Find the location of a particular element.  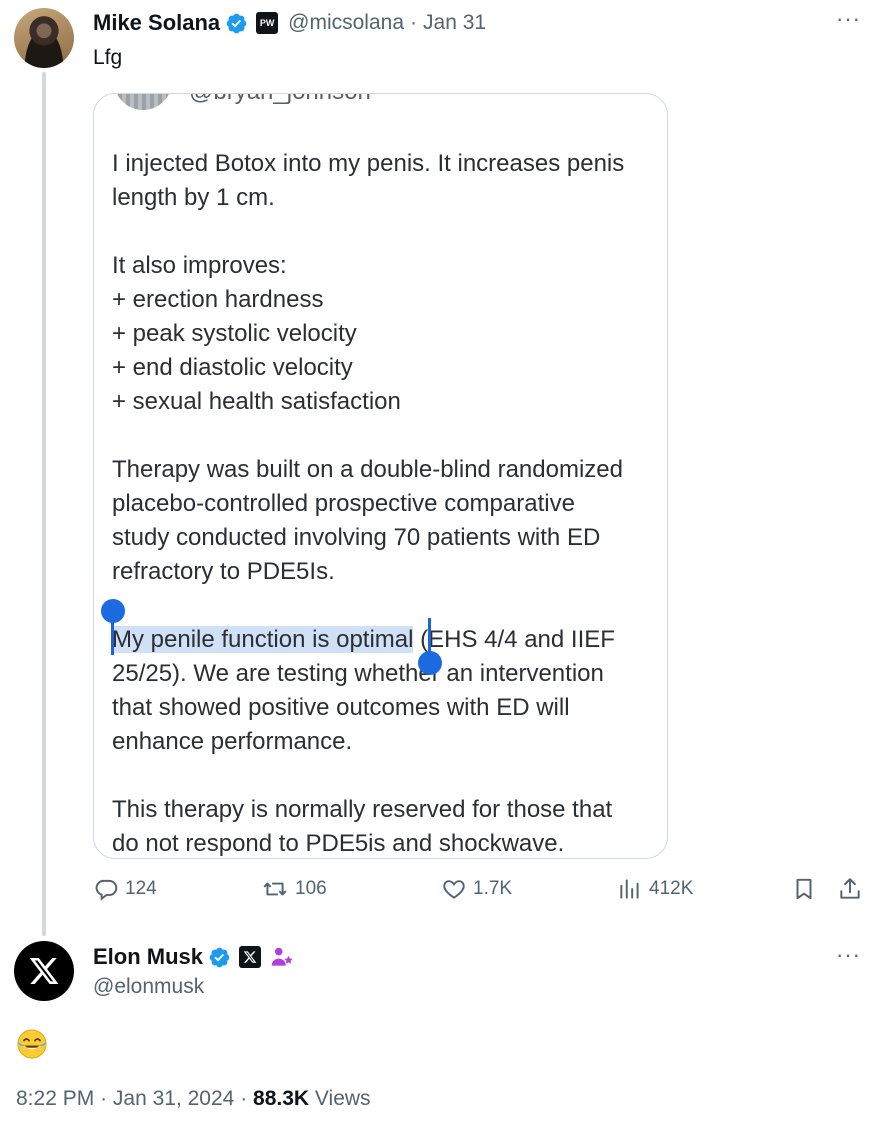

reply-icon is located at coordinates (106, 890).